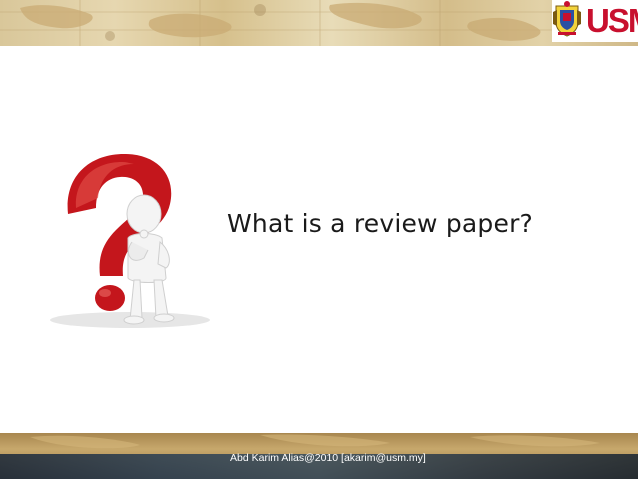 The image size is (638, 479). Describe the element at coordinates (130, 241) in the screenshot. I see `thinking-person-question-mark-icon` at that location.